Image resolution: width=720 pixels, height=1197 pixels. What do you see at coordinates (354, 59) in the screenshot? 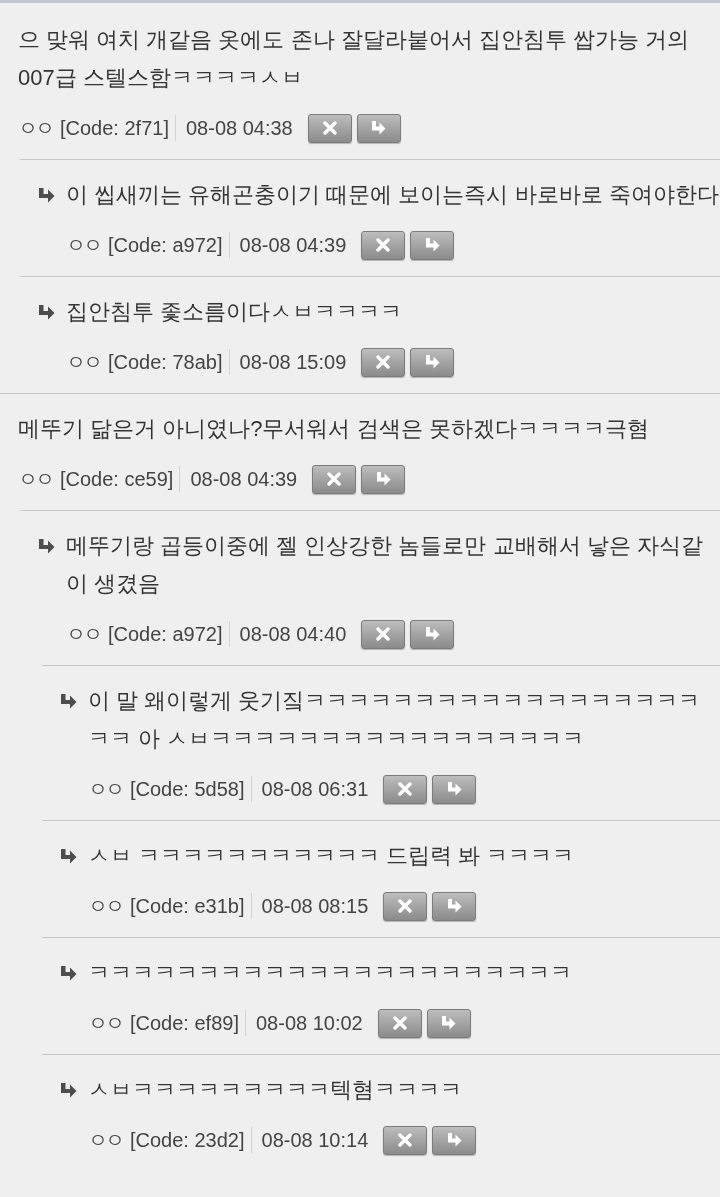
I see `comment-text: 으 맞워 여치 개같음 옷에도 존나 잘달라붙어서 집안침투 쌉가능 거의 007급 스텔스함ㅋㅋㅋㅋㅅㅂ` at bounding box center [354, 59].